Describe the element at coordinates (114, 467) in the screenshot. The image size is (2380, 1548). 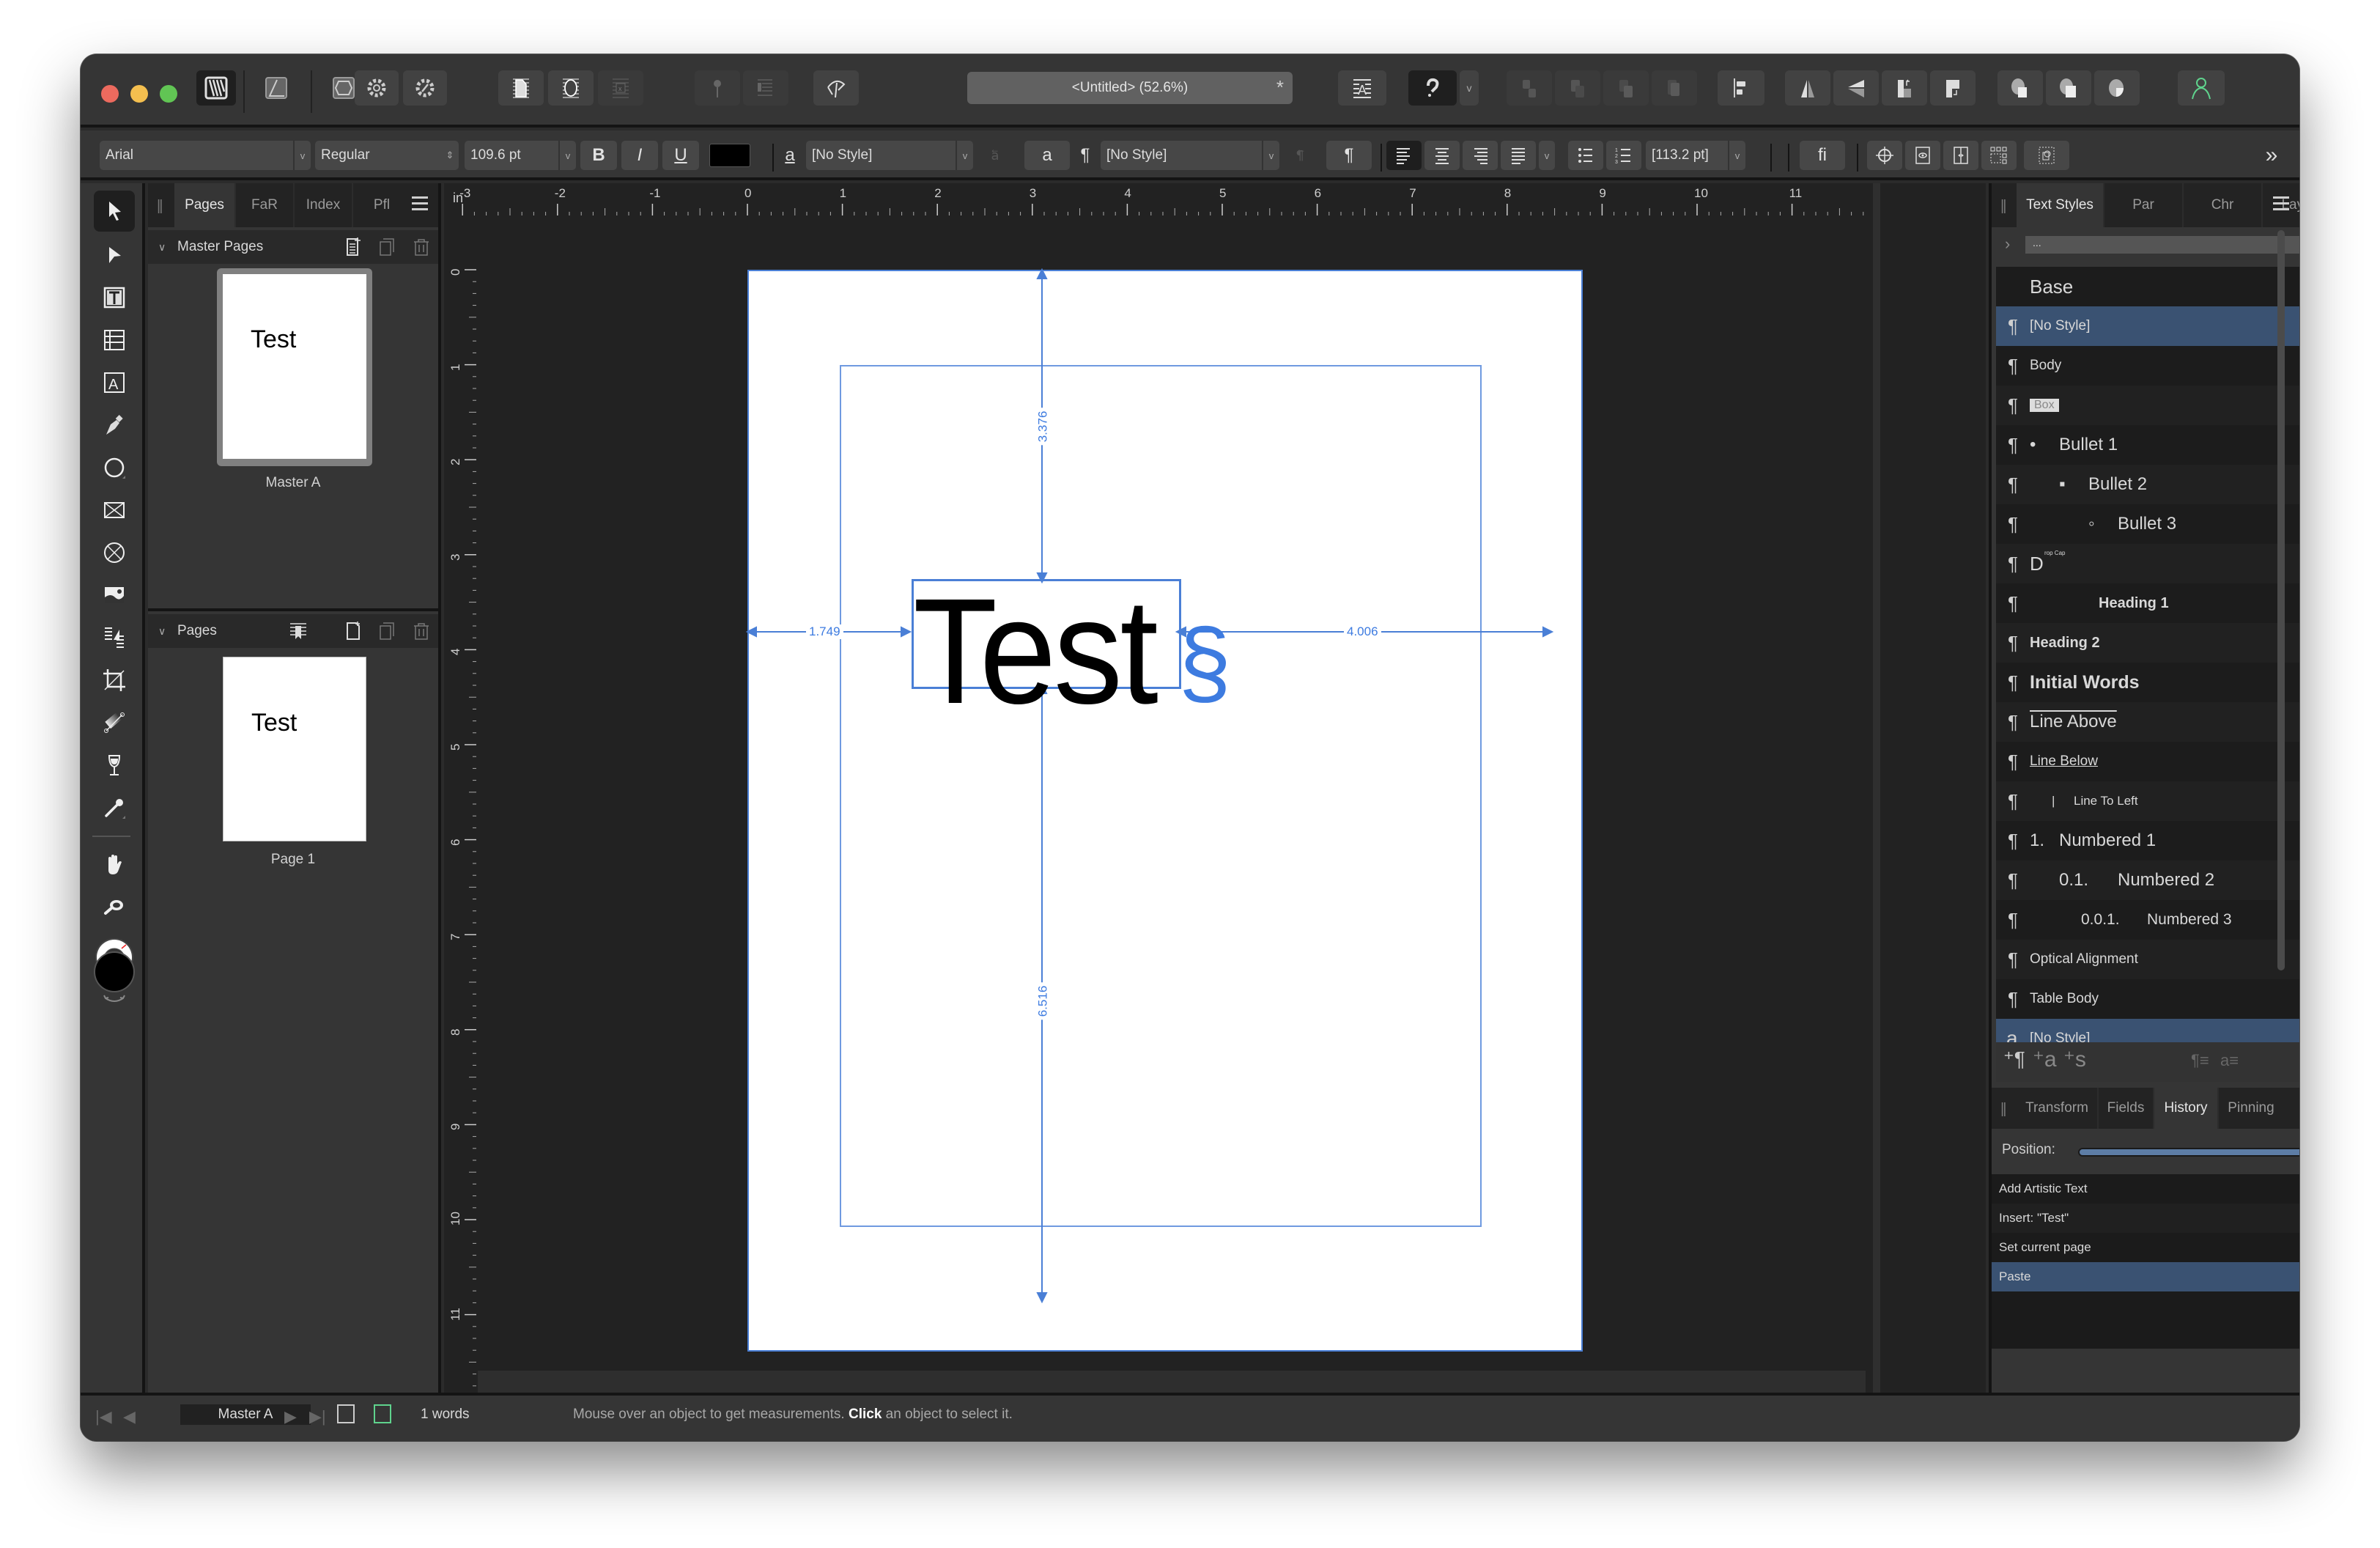
I see `ellipse-tool` at that location.